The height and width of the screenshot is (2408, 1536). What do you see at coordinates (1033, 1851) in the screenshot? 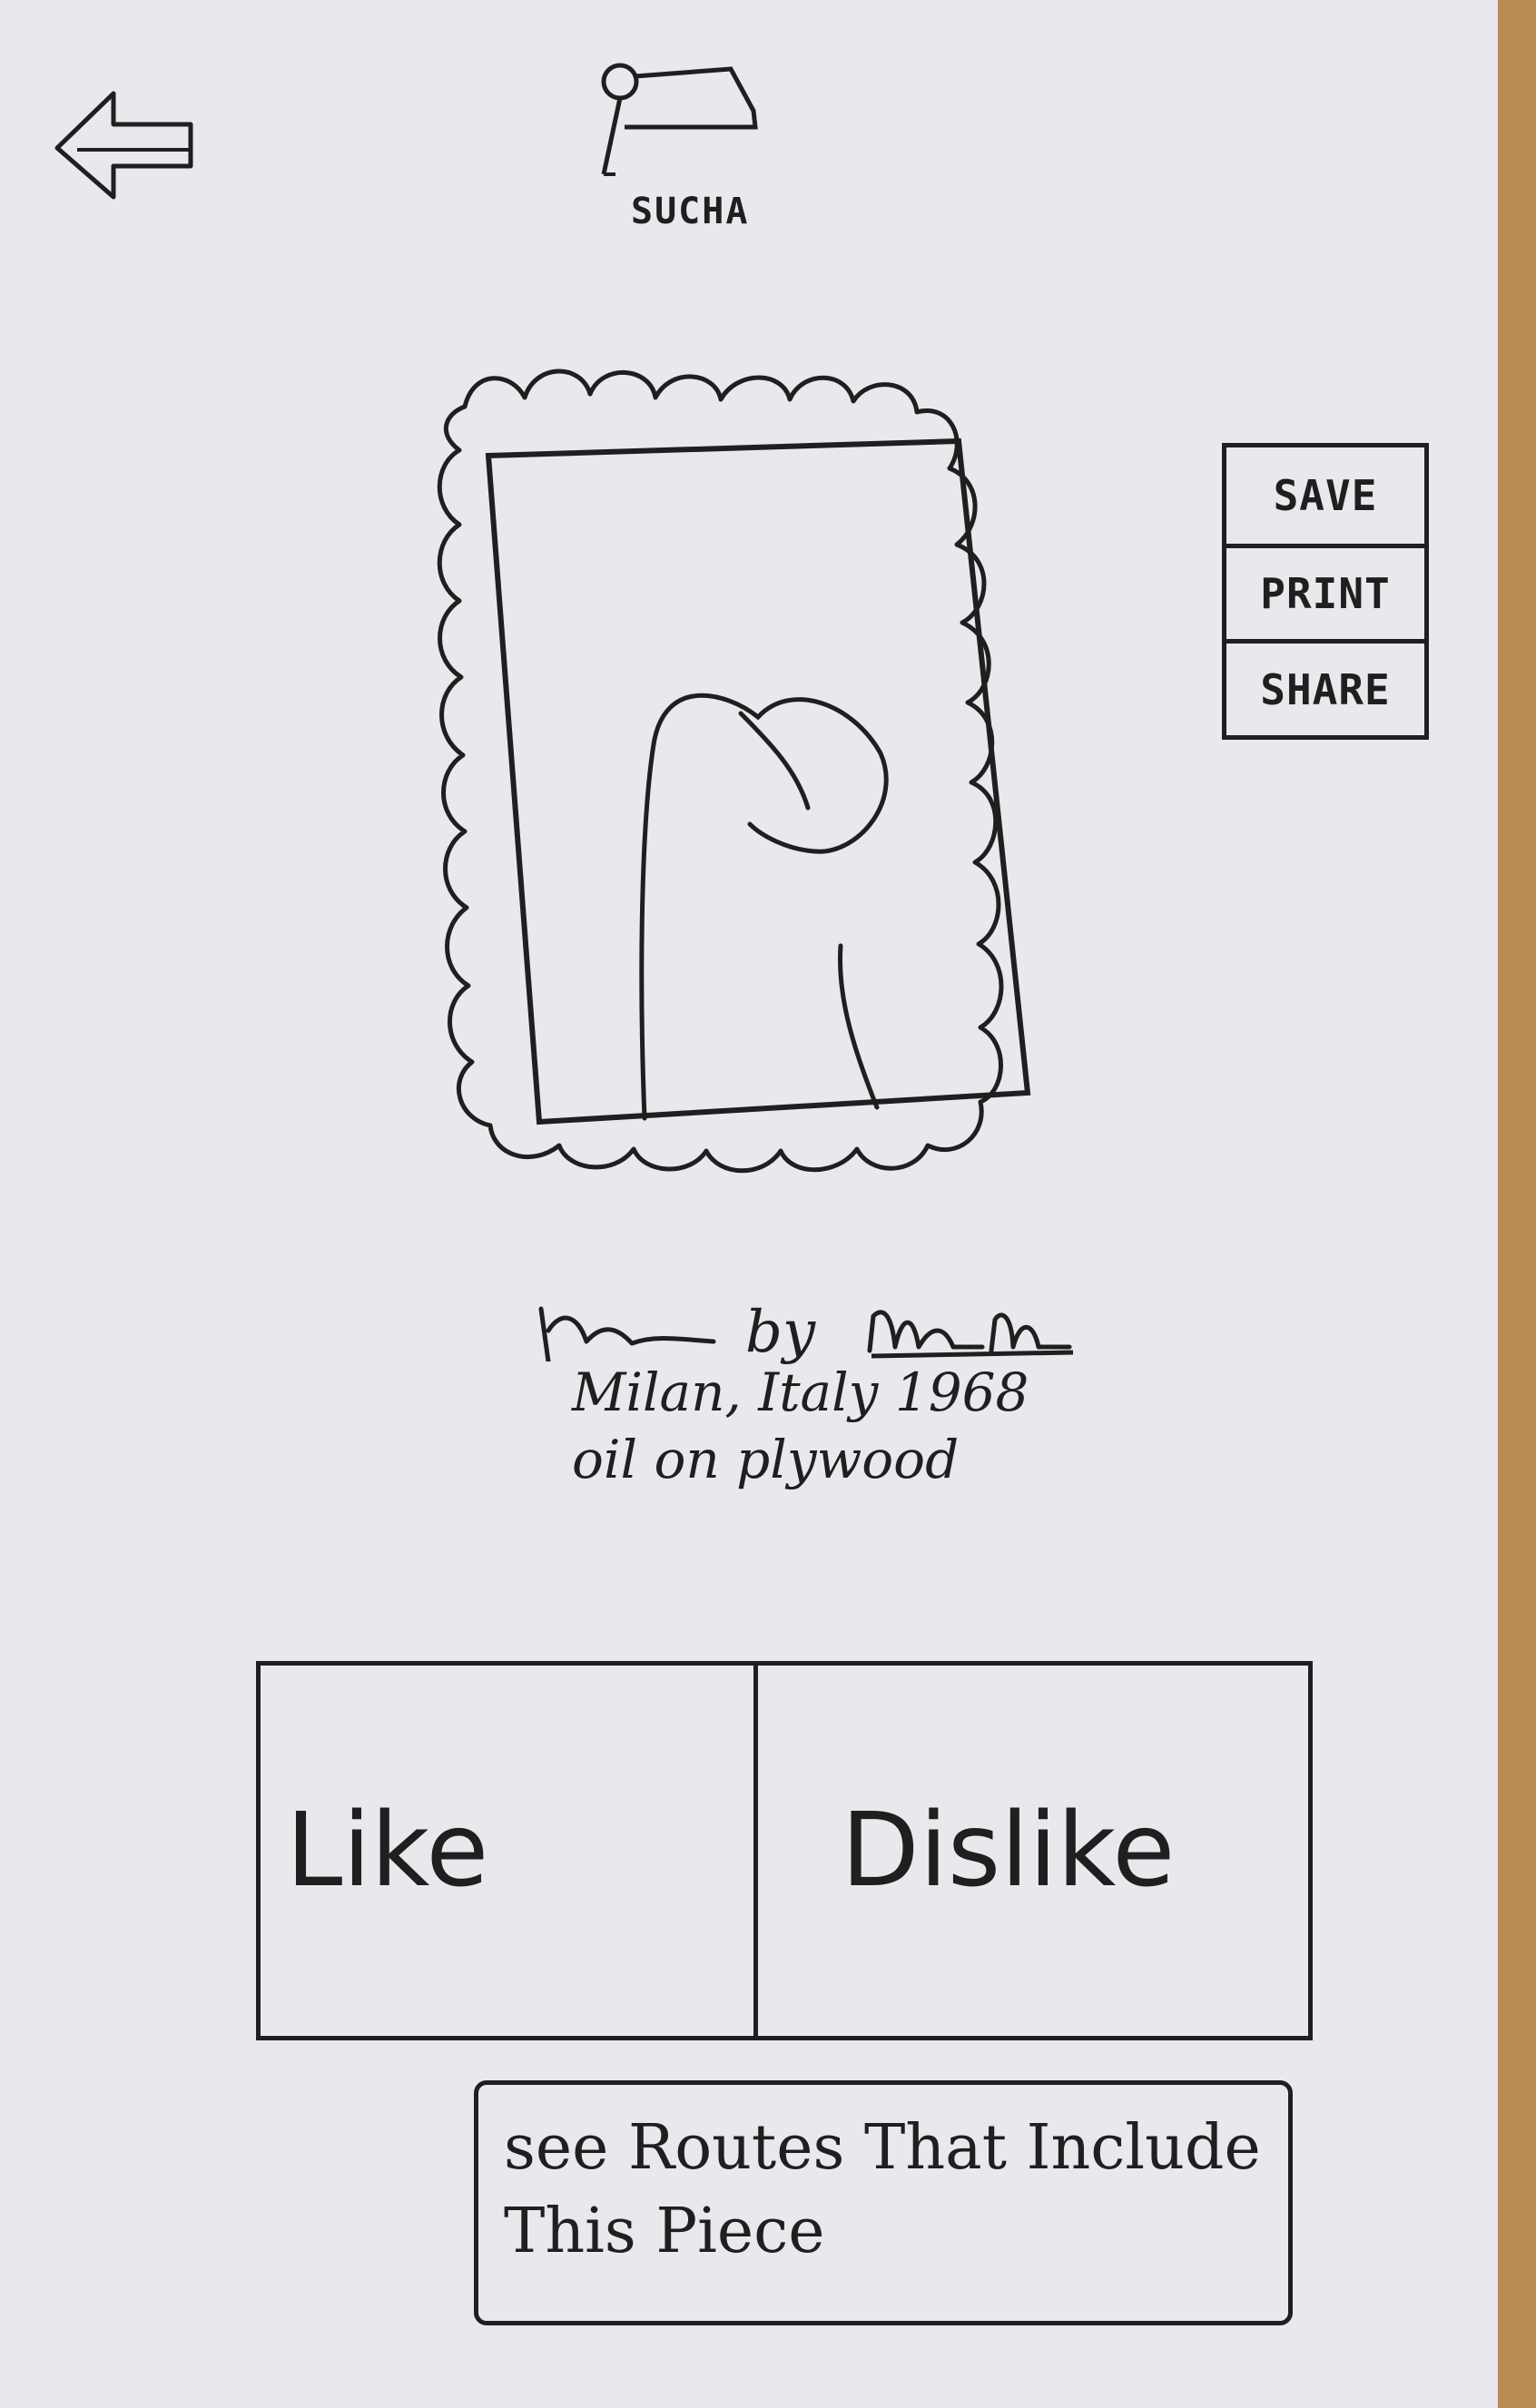
I see `dislike-button: Dislike` at bounding box center [1033, 1851].